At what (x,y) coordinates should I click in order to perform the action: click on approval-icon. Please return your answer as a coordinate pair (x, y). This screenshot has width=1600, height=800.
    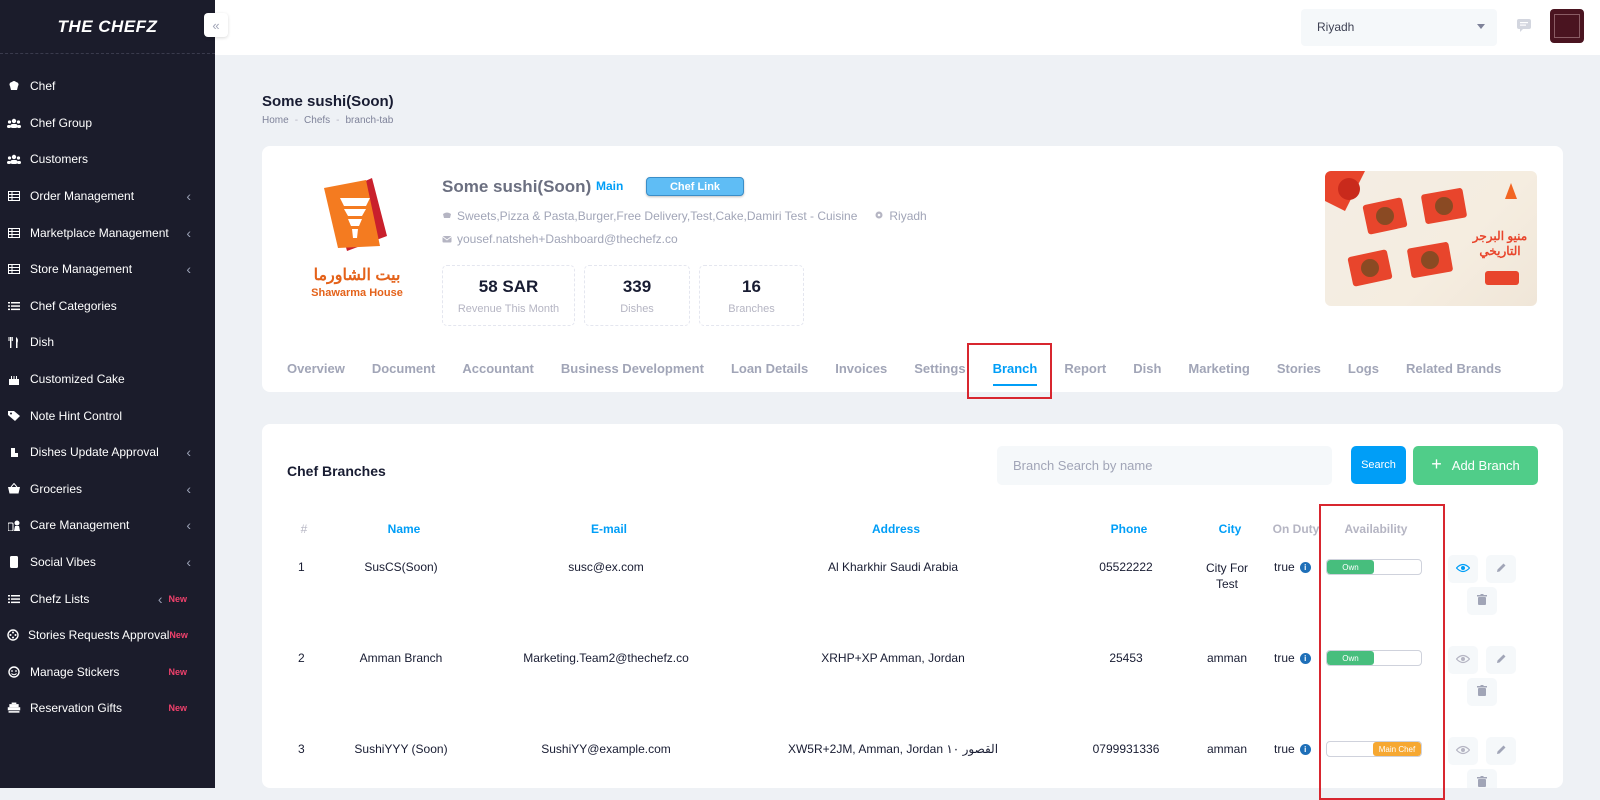
    Looking at the image, I should click on (14, 452).